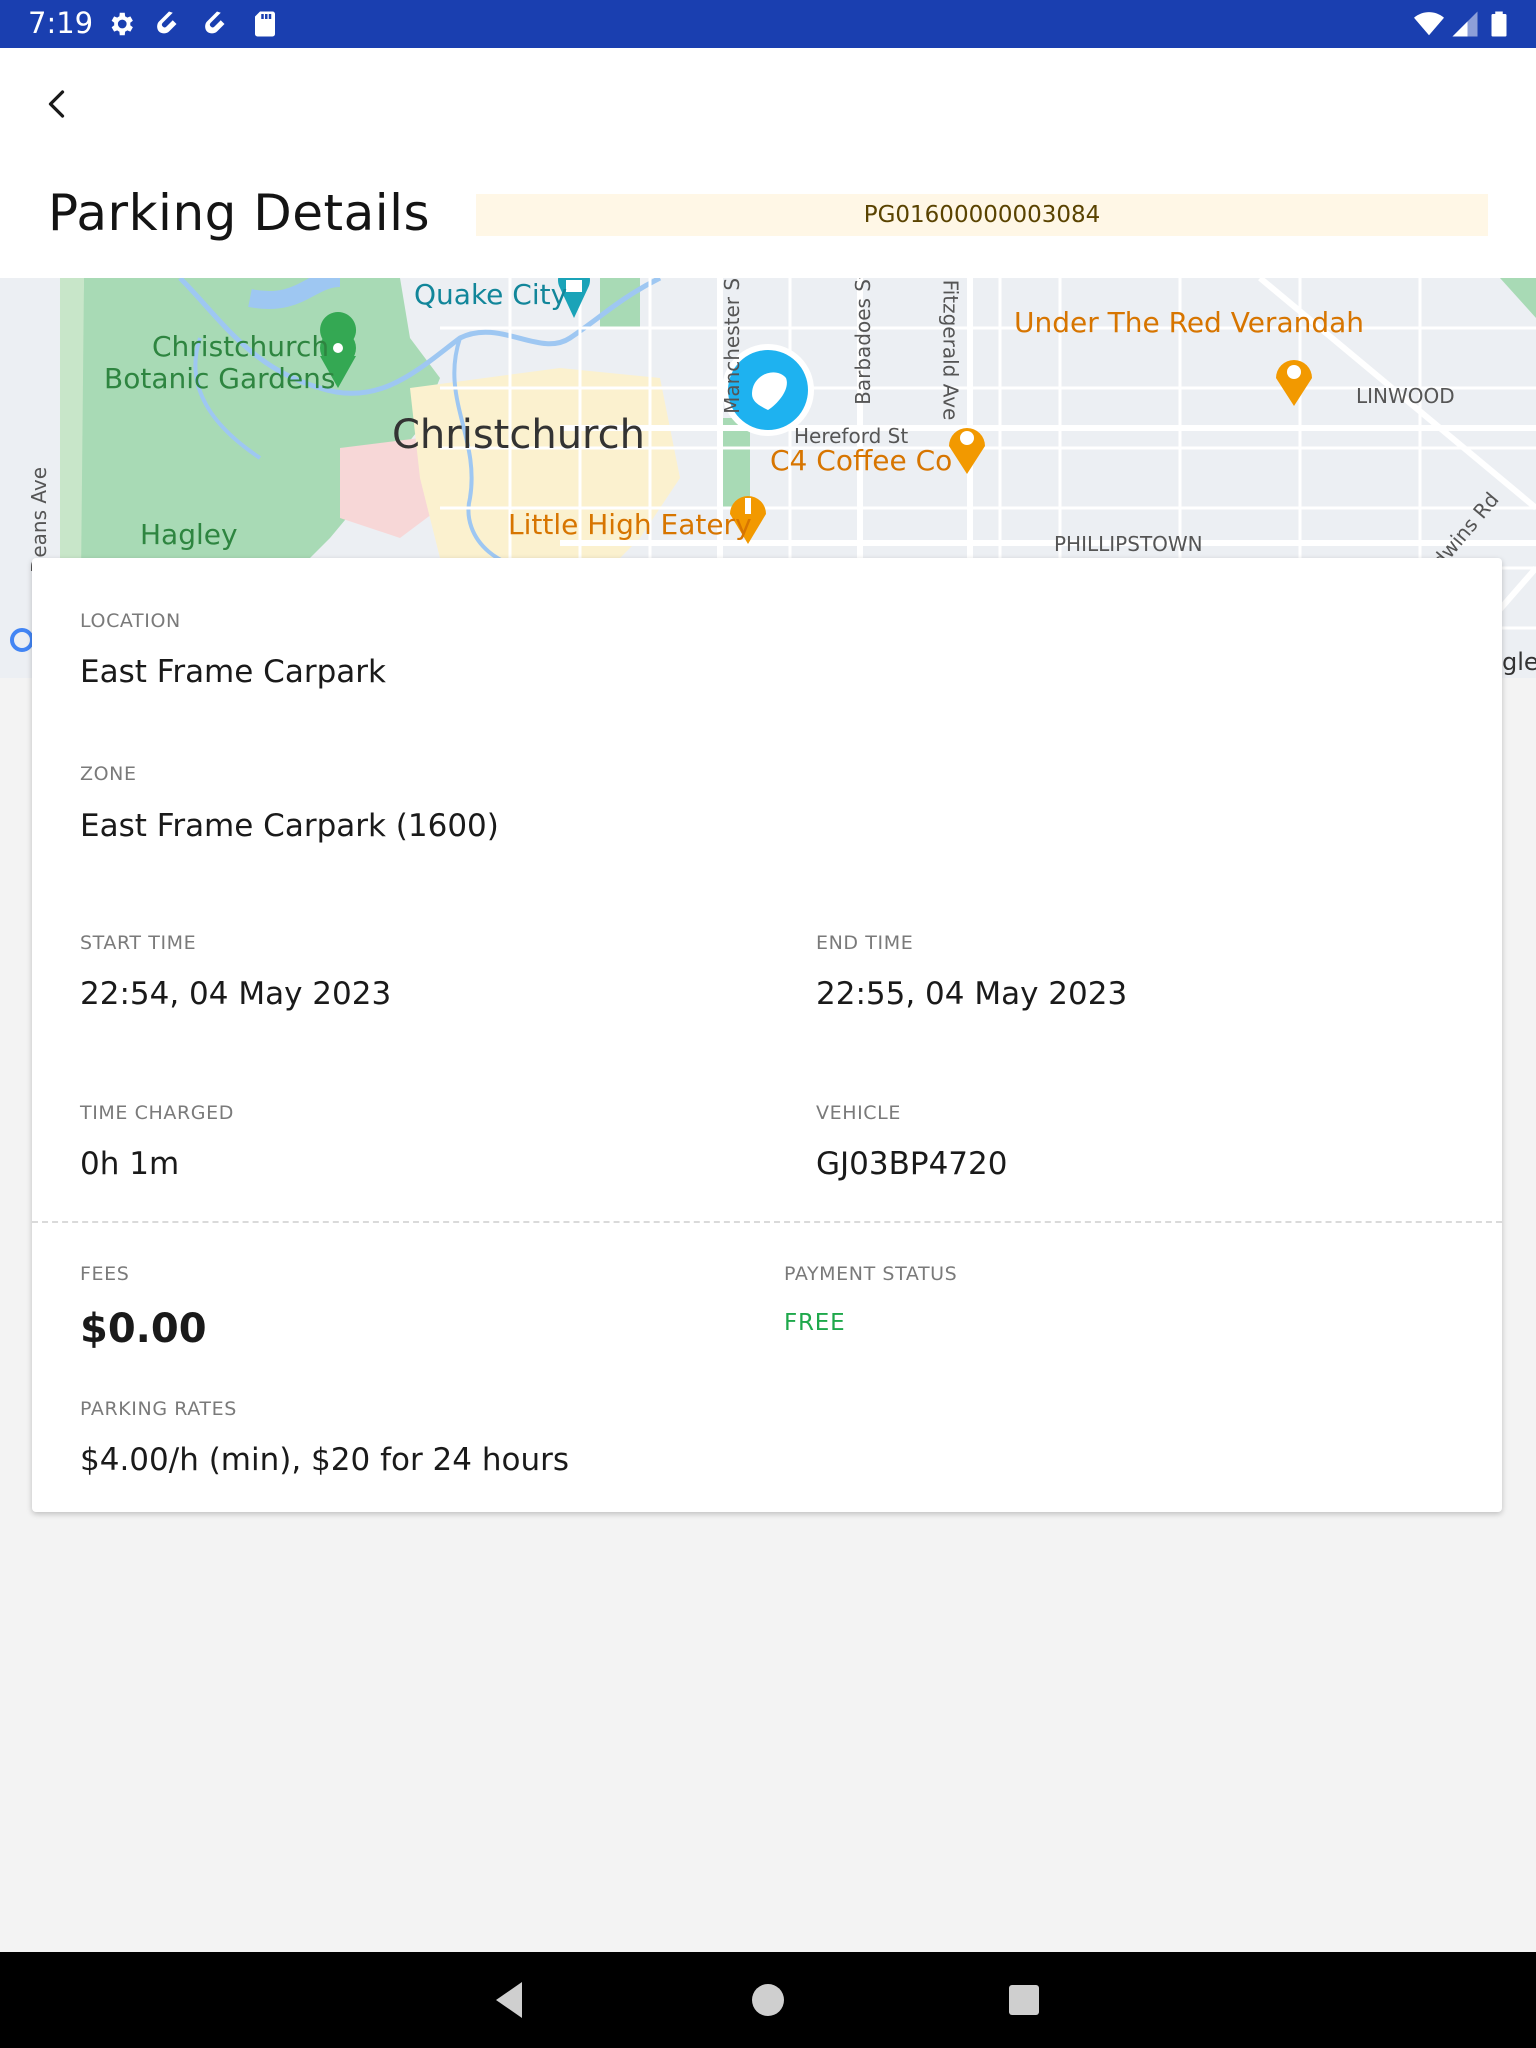 This screenshot has height=2048, width=1536. I want to click on payment-status-value: FREE, so click(815, 1323).